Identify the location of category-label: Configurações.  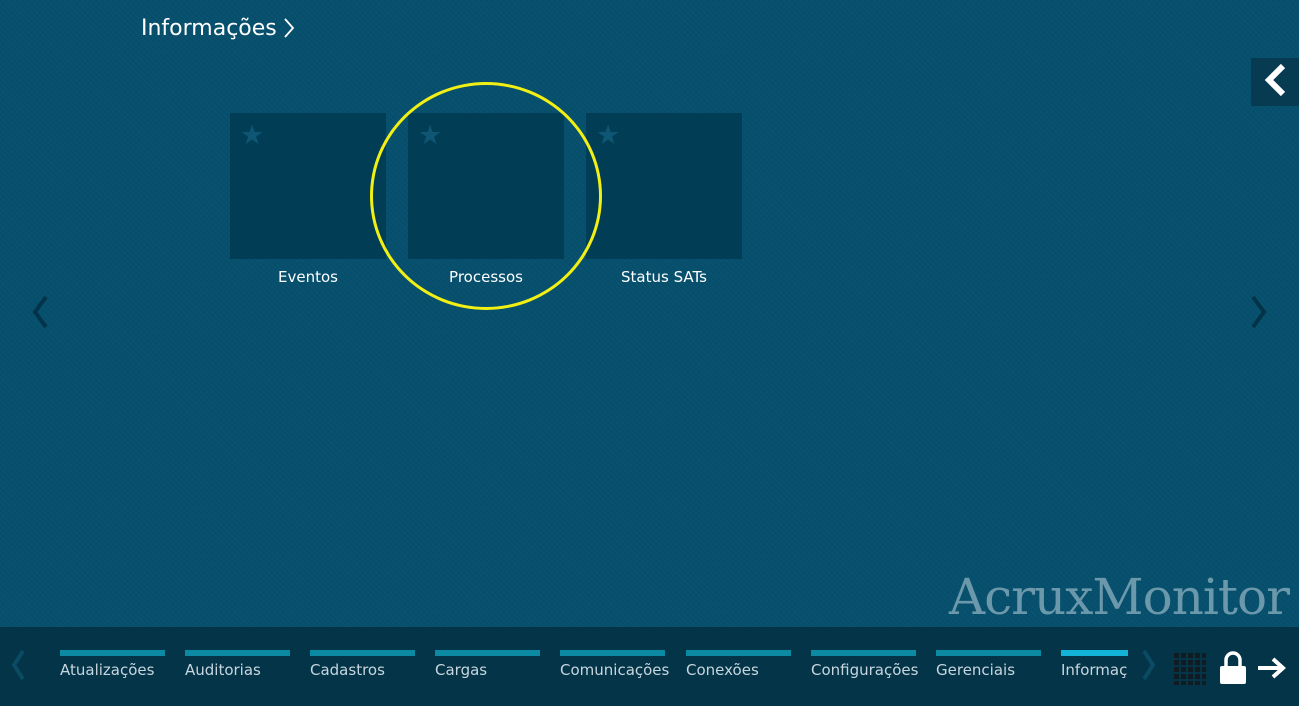
(865, 670).